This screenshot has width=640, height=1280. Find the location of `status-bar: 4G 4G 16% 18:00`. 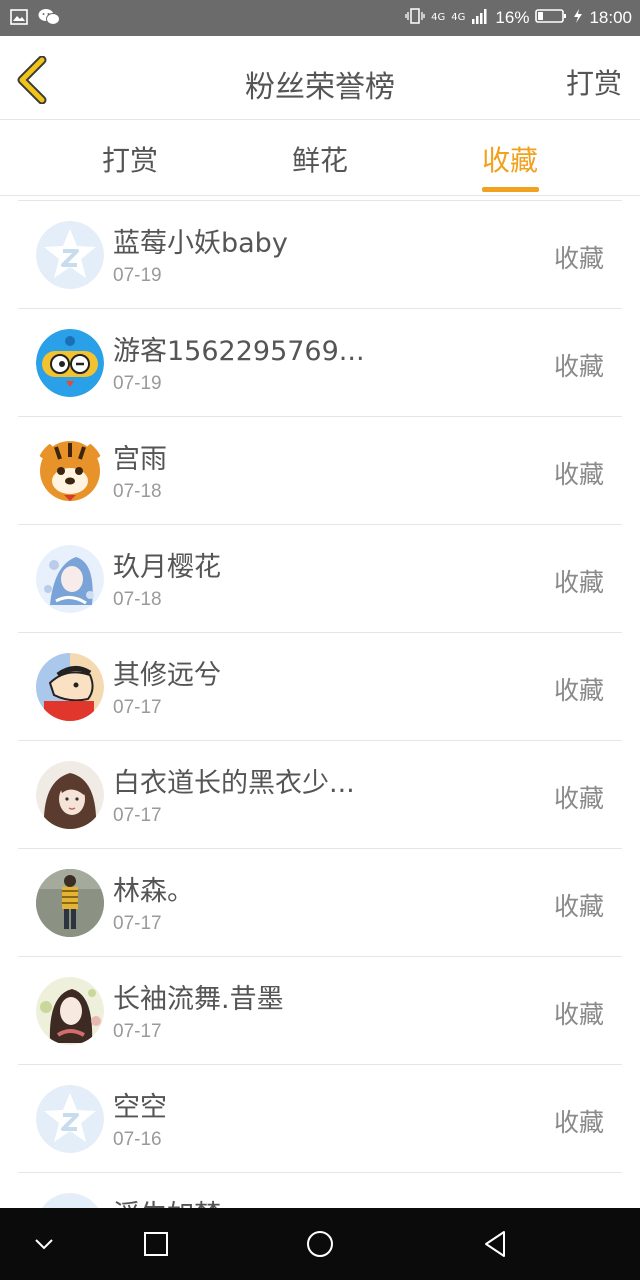

status-bar: 4G 4G 16% 18:00 is located at coordinates (320, 18).